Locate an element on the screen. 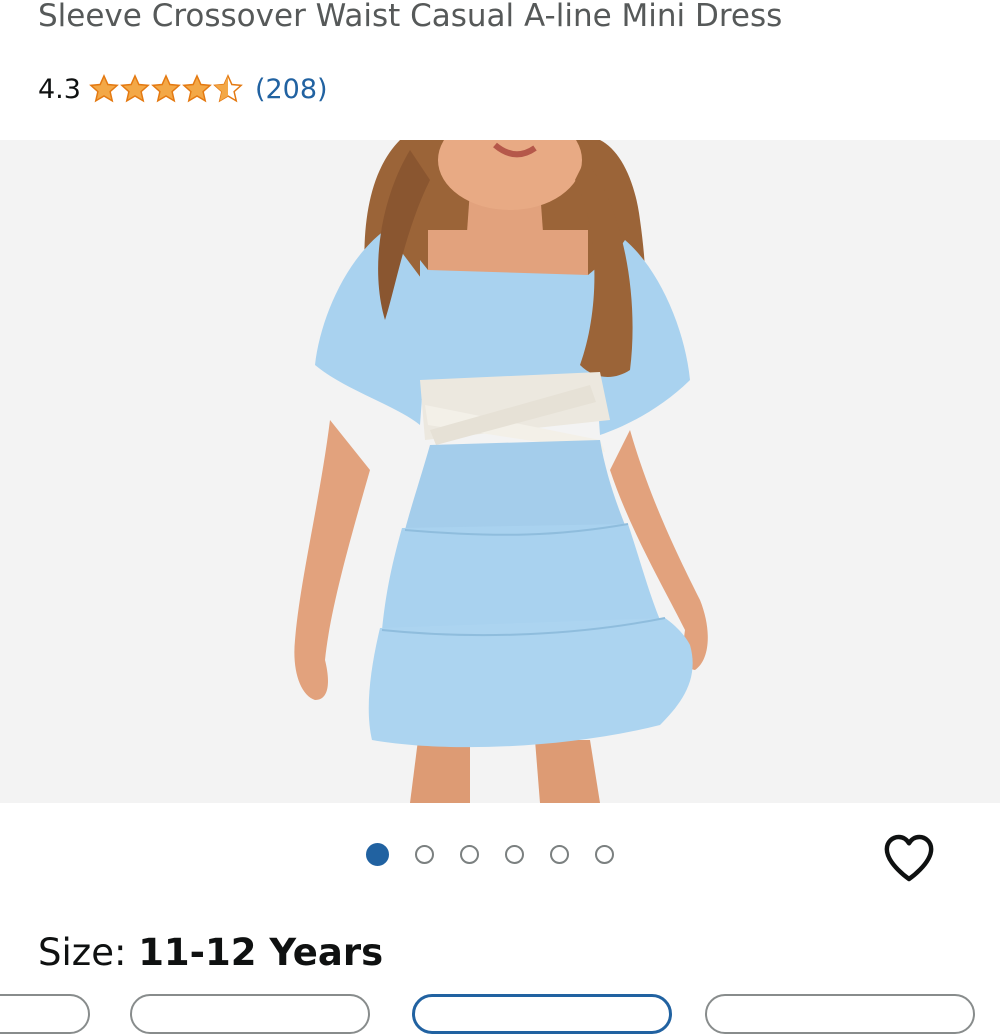 Image resolution: width=1000 pixels, height=1034 pixels. carousel-dot-active is located at coordinates (377, 854).